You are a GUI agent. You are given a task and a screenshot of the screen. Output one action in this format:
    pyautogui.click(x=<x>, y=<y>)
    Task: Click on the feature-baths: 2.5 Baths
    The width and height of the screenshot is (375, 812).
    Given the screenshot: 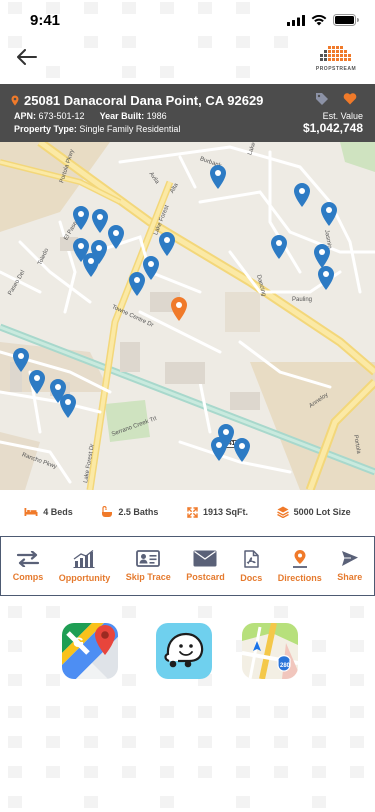 What is the action you would take?
    pyautogui.click(x=129, y=512)
    